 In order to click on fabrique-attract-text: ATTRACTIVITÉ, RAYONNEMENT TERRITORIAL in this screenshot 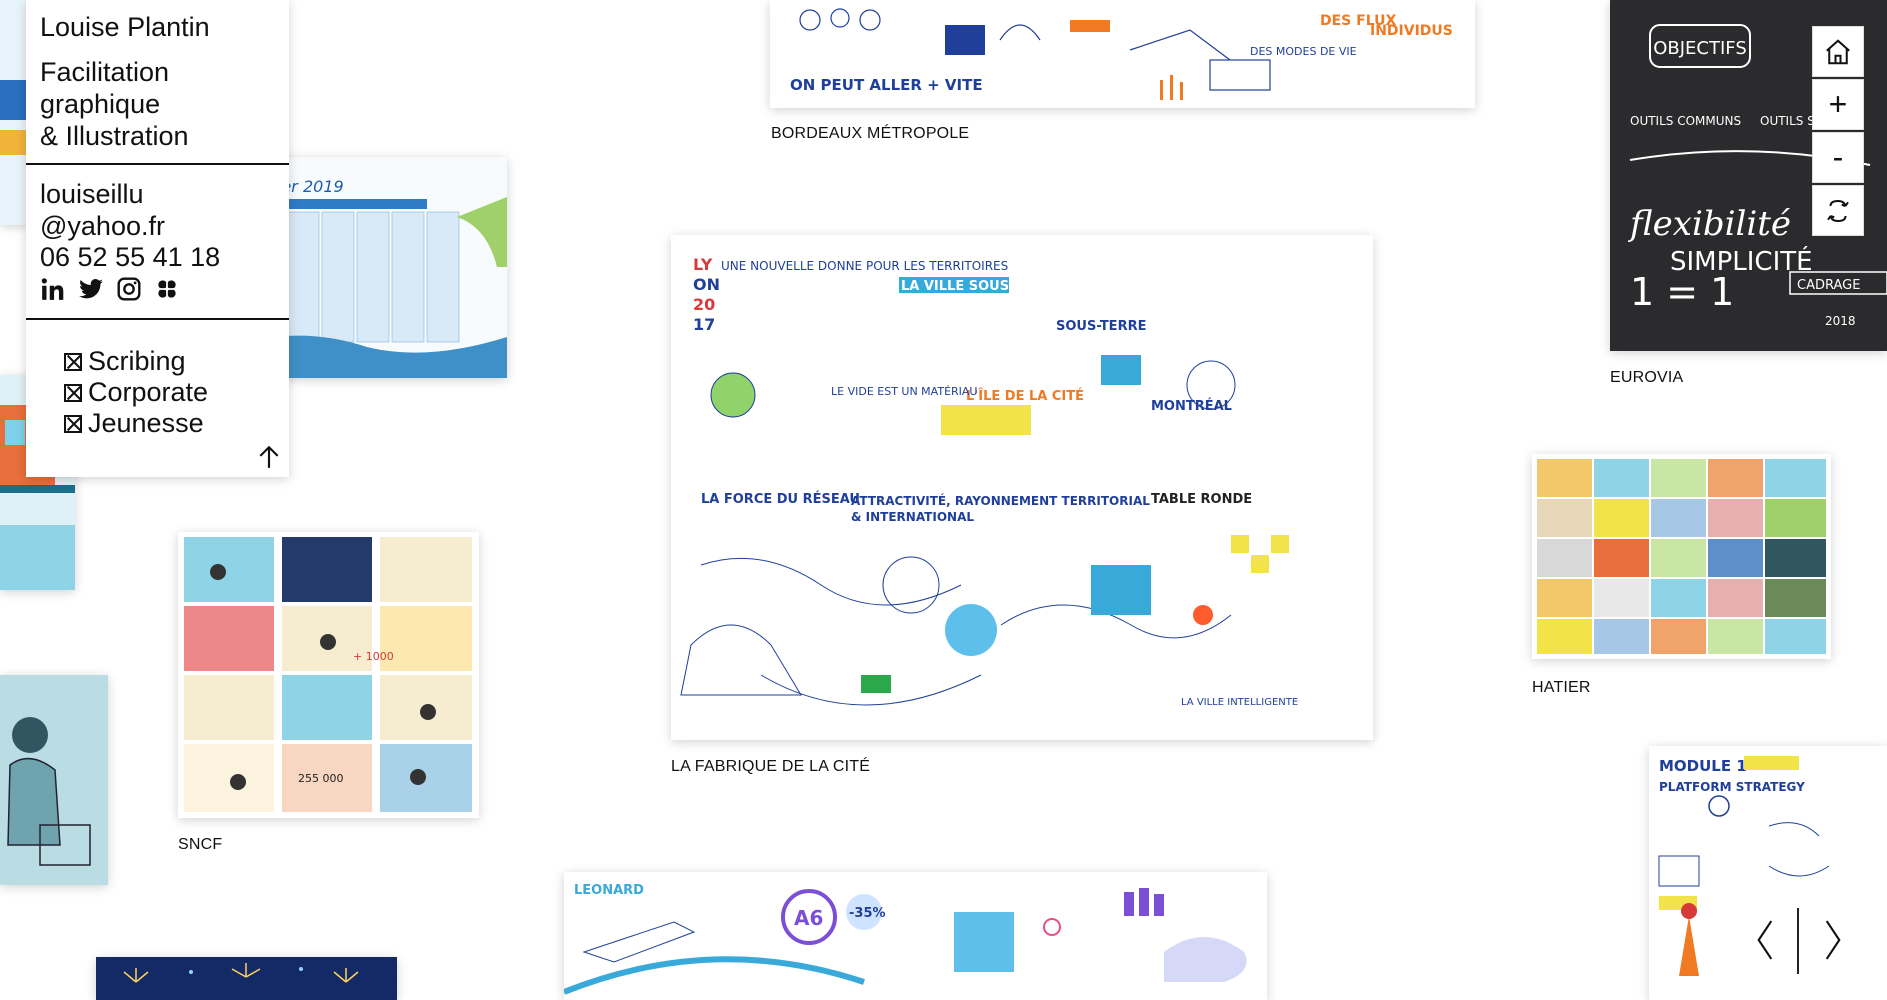, I will do `click(1000, 500)`.